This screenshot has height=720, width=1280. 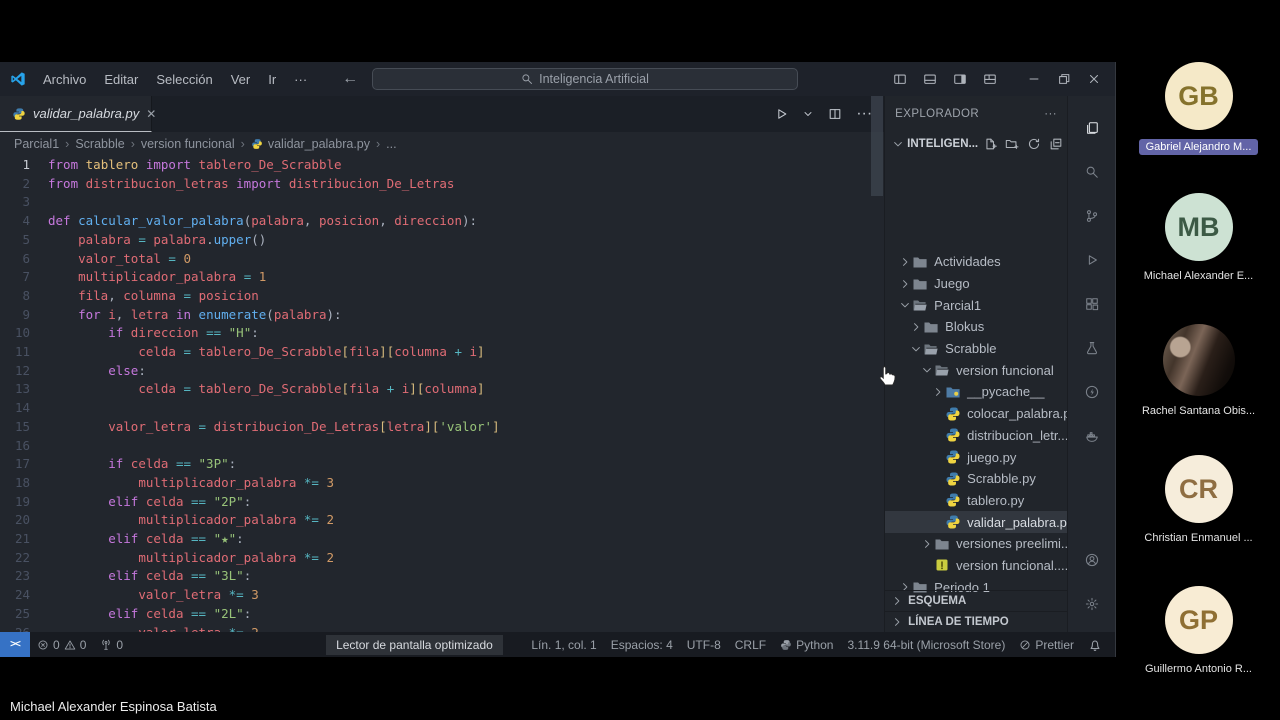 What do you see at coordinates (990, 79) in the screenshot?
I see `customize-layout-button` at bounding box center [990, 79].